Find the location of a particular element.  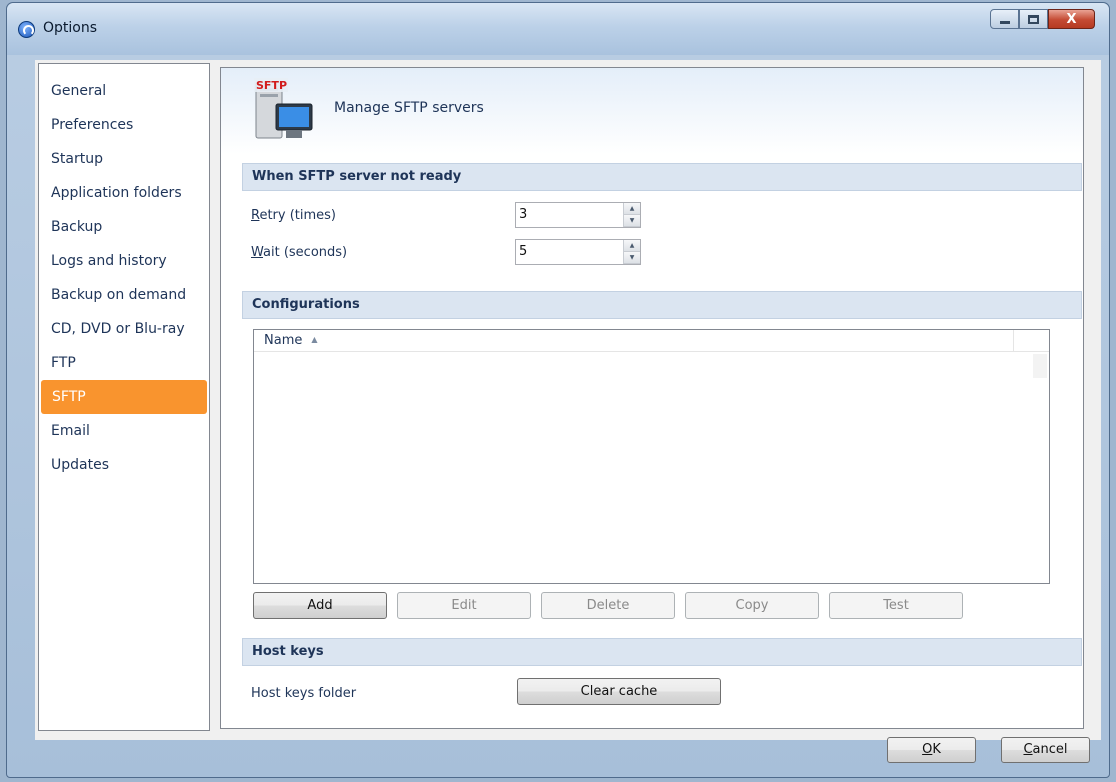

close-icon: X is located at coordinates (1071, 19).